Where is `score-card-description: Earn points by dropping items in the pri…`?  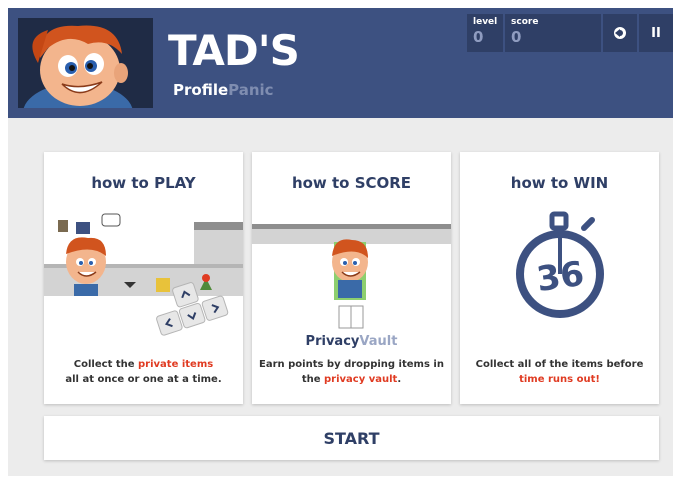
score-card-description: Earn points by dropping items in the pri… is located at coordinates (351, 372).